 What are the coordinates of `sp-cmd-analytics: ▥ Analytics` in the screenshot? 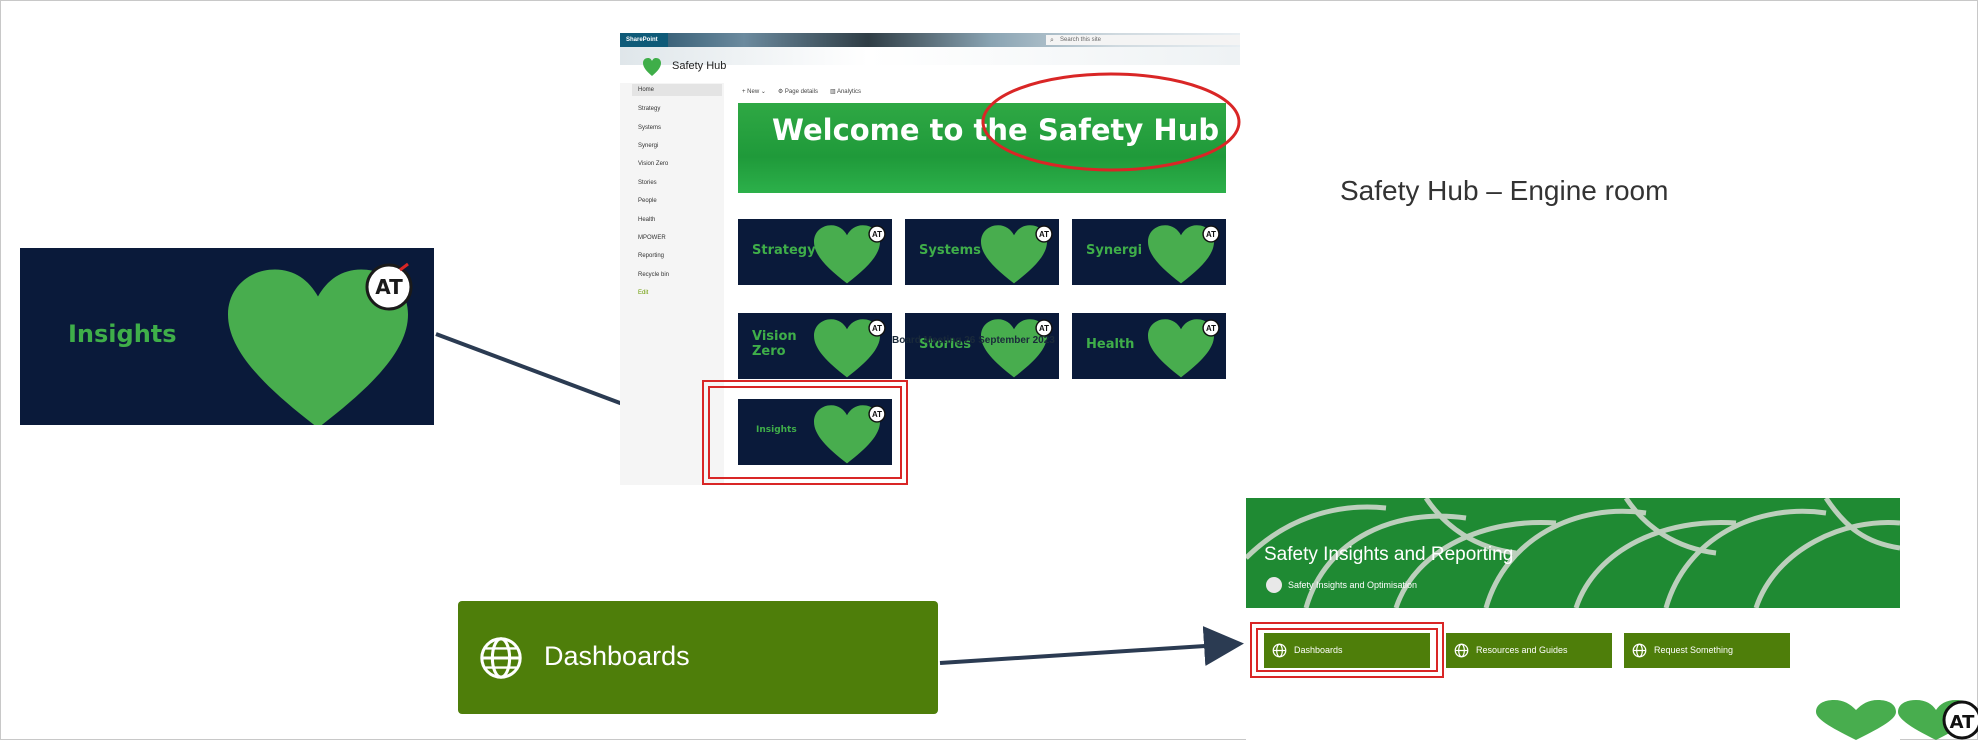 It's located at (845, 91).